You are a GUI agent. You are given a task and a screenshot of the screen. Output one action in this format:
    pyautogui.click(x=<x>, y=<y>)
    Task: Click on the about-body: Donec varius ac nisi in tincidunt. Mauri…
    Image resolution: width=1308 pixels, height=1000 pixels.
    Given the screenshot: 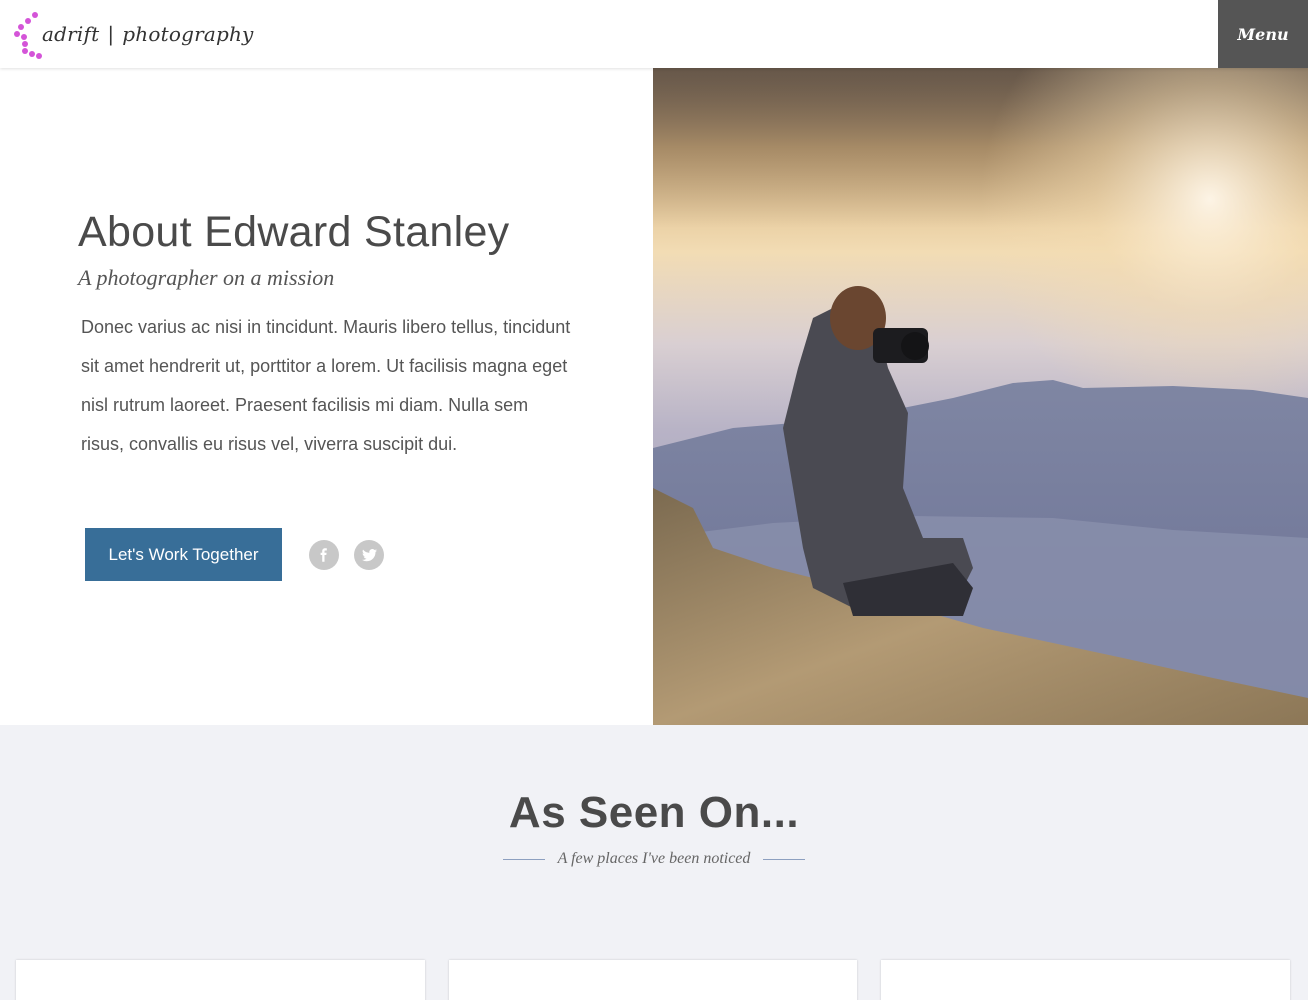 What is the action you would take?
    pyautogui.click(x=326, y=385)
    